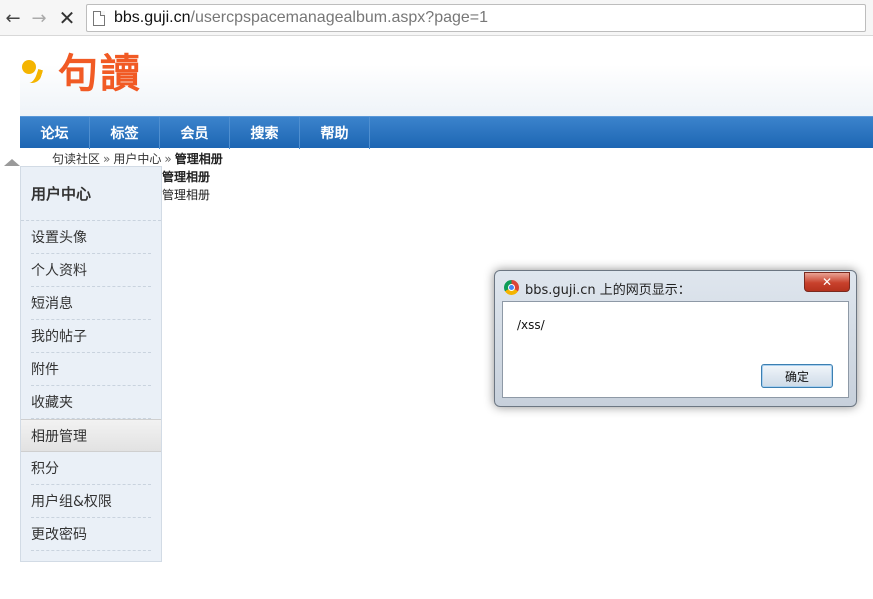  I want to click on nav-item-members: 会员, so click(195, 133).